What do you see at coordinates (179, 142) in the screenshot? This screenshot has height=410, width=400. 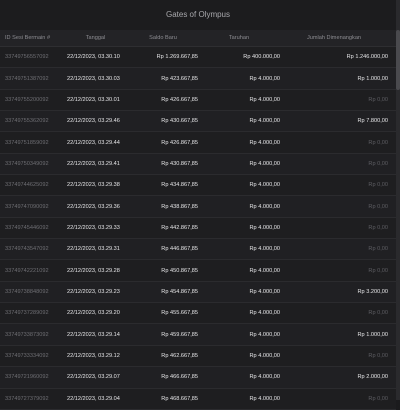 I see `cell-new-balance: Rp 426.867,85` at bounding box center [179, 142].